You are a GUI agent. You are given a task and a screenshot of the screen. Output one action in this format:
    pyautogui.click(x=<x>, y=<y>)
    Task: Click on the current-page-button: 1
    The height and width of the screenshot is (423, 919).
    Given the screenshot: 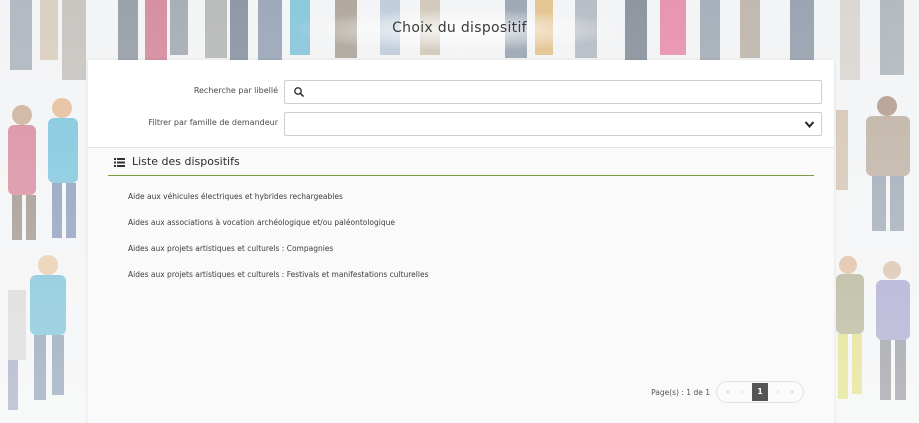 What is the action you would take?
    pyautogui.click(x=760, y=392)
    